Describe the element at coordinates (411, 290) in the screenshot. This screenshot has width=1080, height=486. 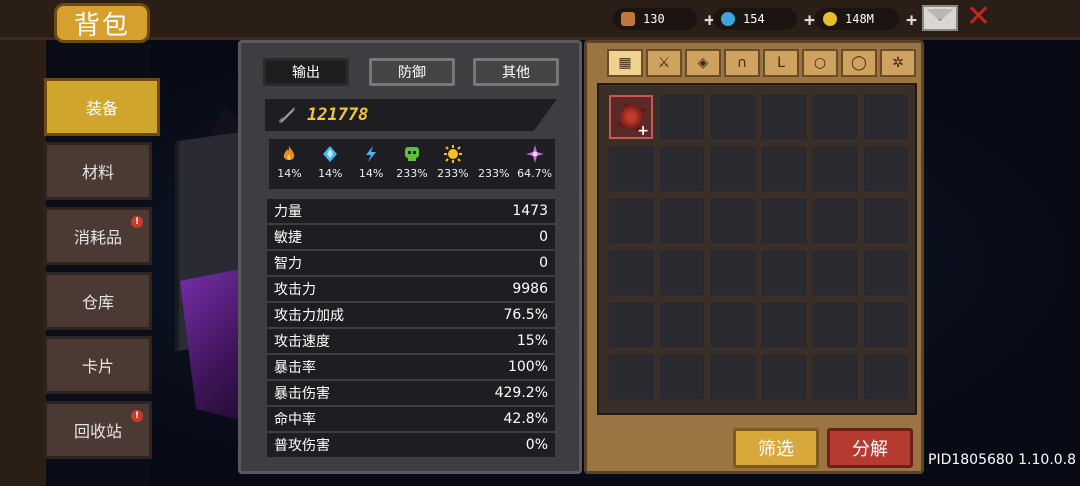
I see `stat-row: 攻击力 9986` at that location.